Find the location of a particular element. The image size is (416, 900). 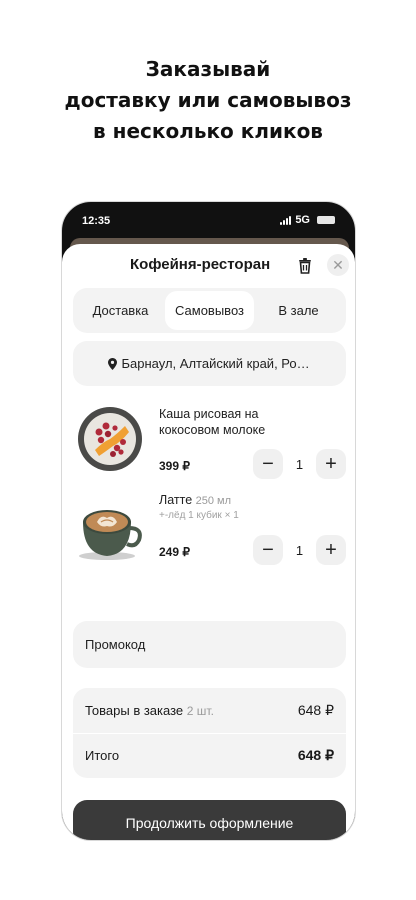

address-selector: Барнаул, Алтайский край, Россия is located at coordinates (209, 363).